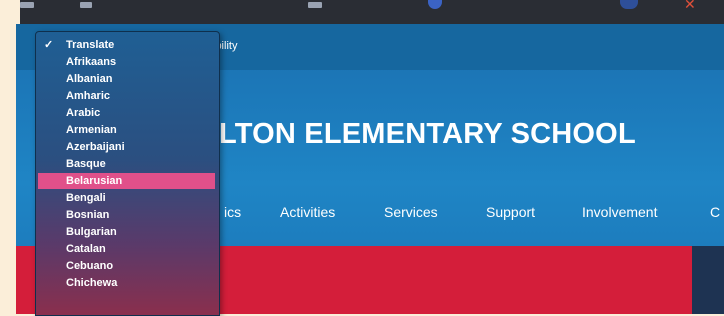  Describe the element at coordinates (126, 96) in the screenshot. I see `language-option: Amharic` at that location.